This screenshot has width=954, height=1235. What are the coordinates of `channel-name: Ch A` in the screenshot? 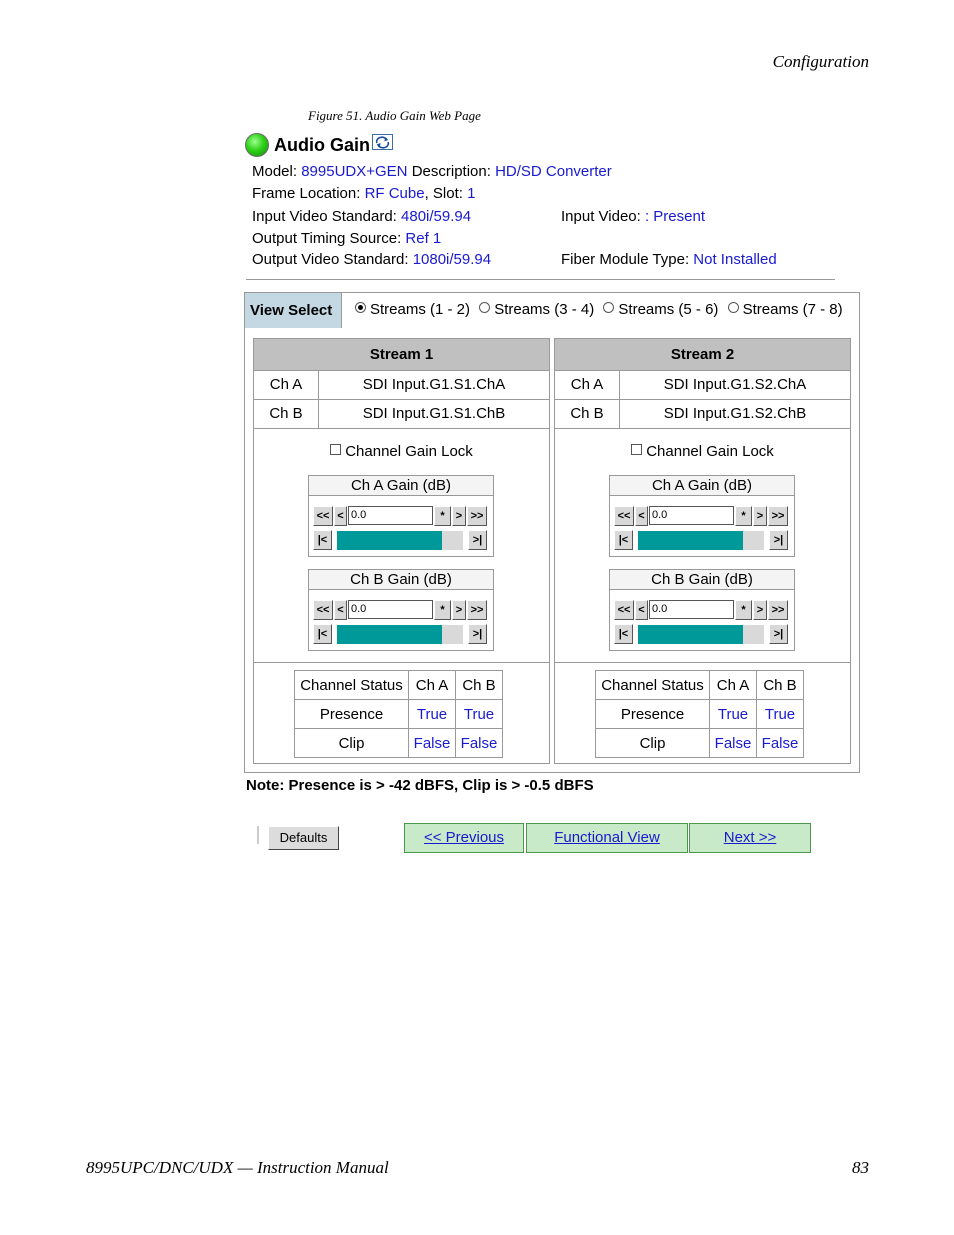 It's located at (286, 385).